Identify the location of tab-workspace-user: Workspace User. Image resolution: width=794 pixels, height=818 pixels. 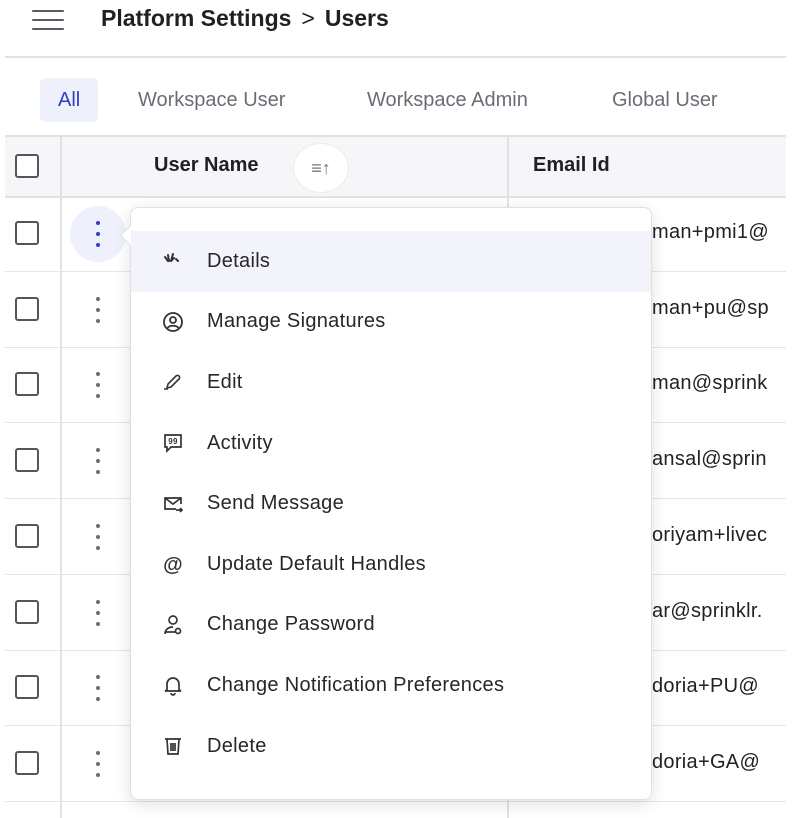
(211, 100).